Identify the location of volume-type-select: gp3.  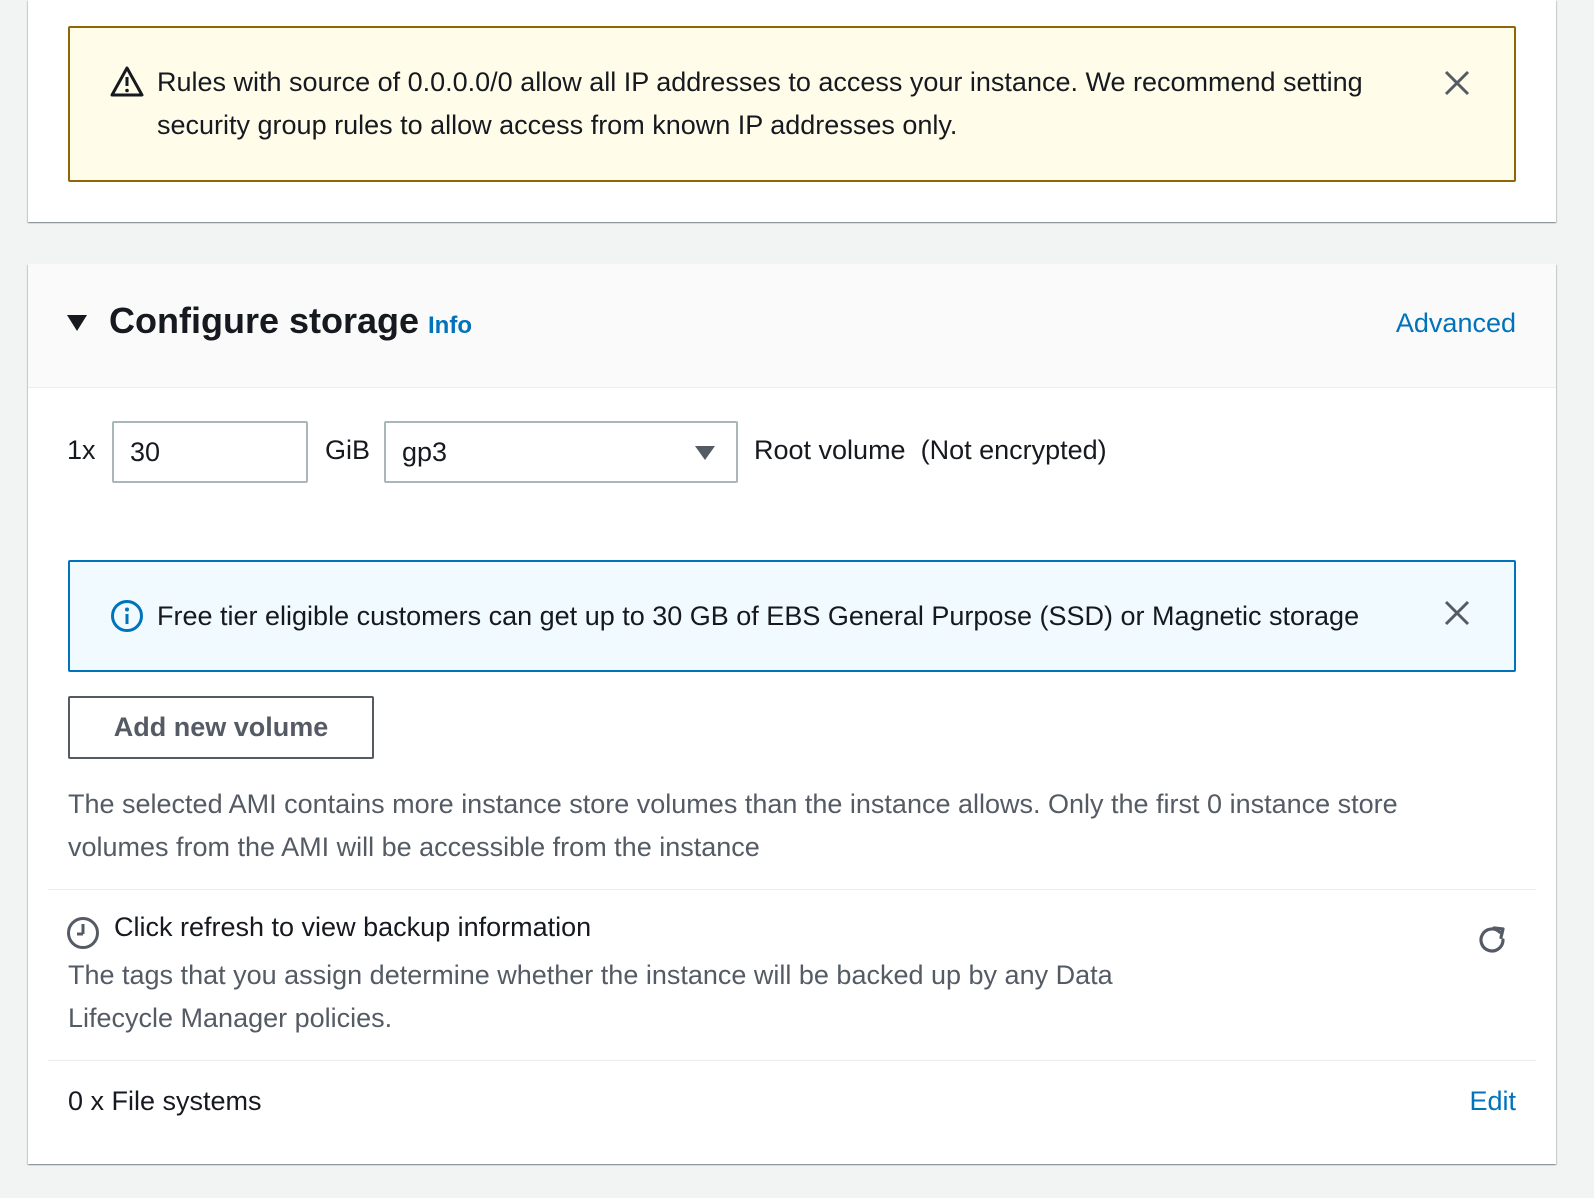
(561, 452).